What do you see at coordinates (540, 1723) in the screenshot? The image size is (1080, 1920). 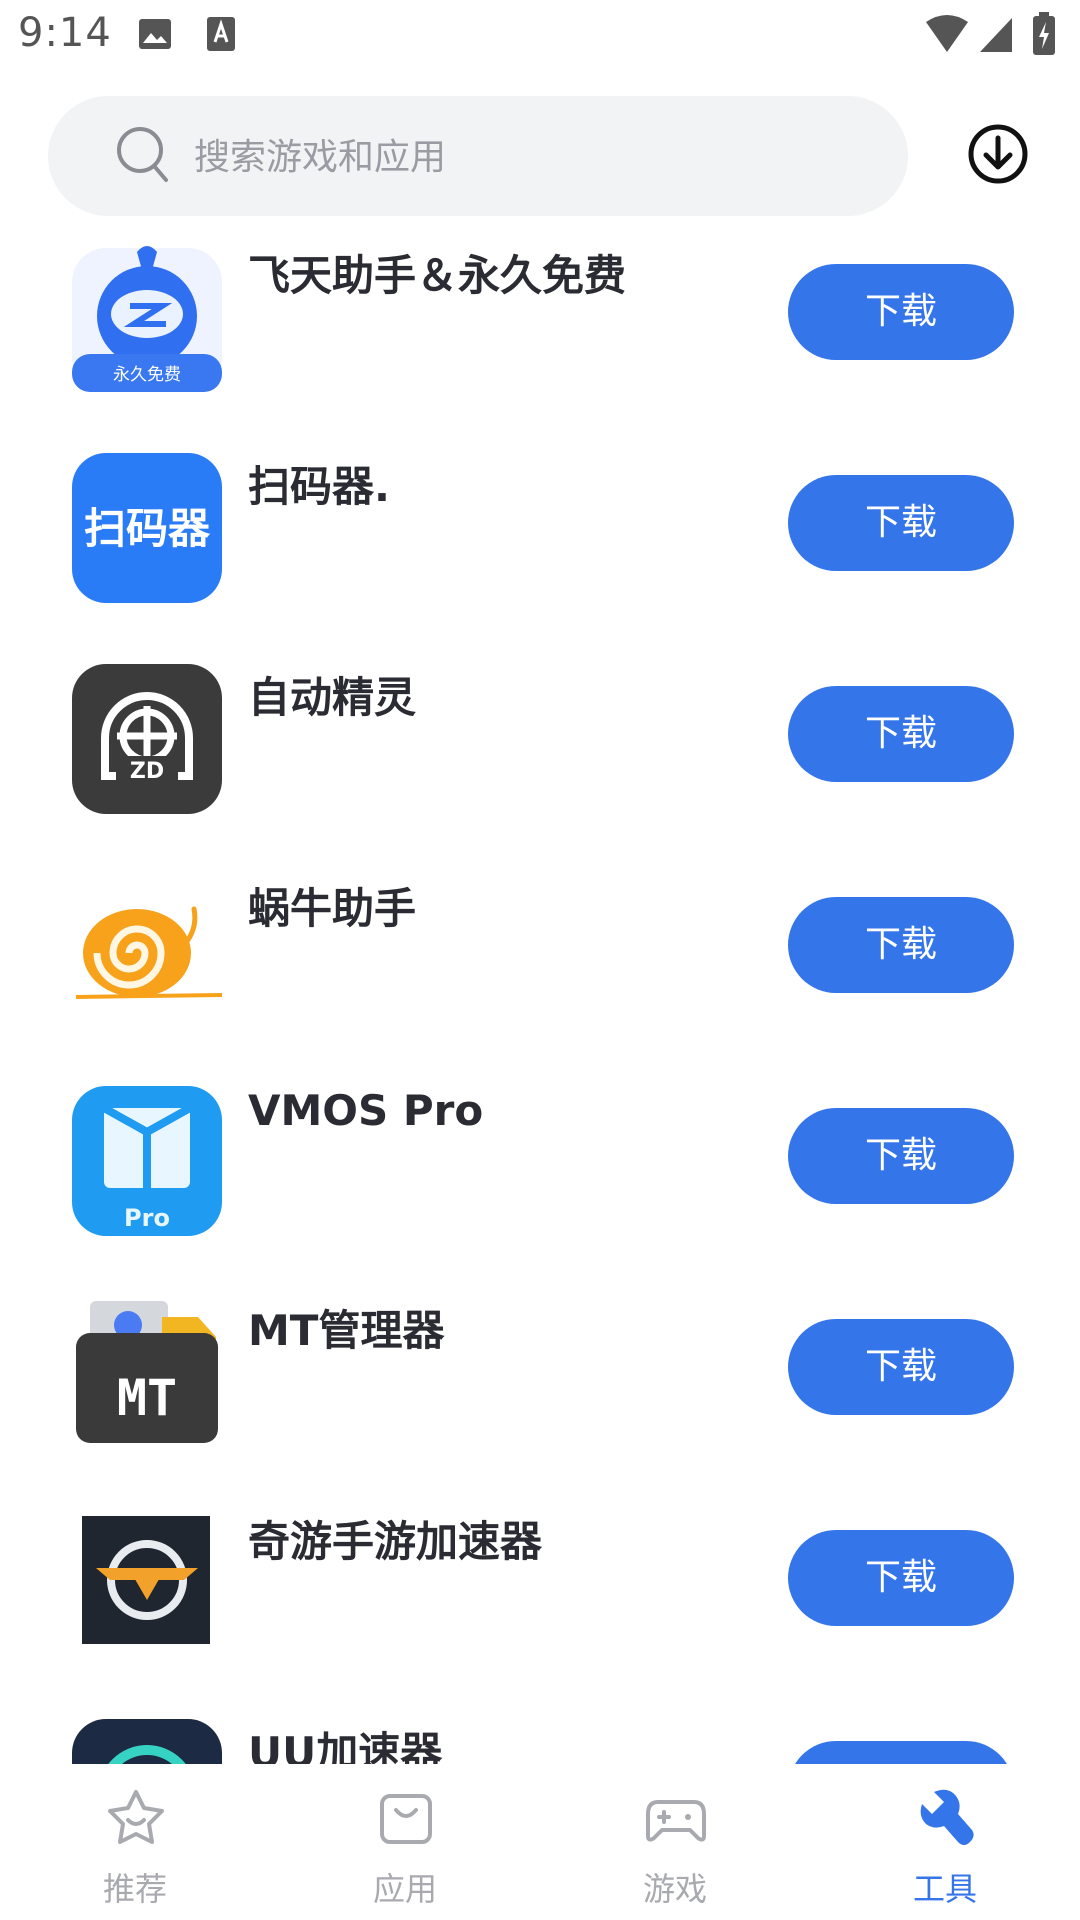 I see `list-item: UU加速器 下载` at bounding box center [540, 1723].